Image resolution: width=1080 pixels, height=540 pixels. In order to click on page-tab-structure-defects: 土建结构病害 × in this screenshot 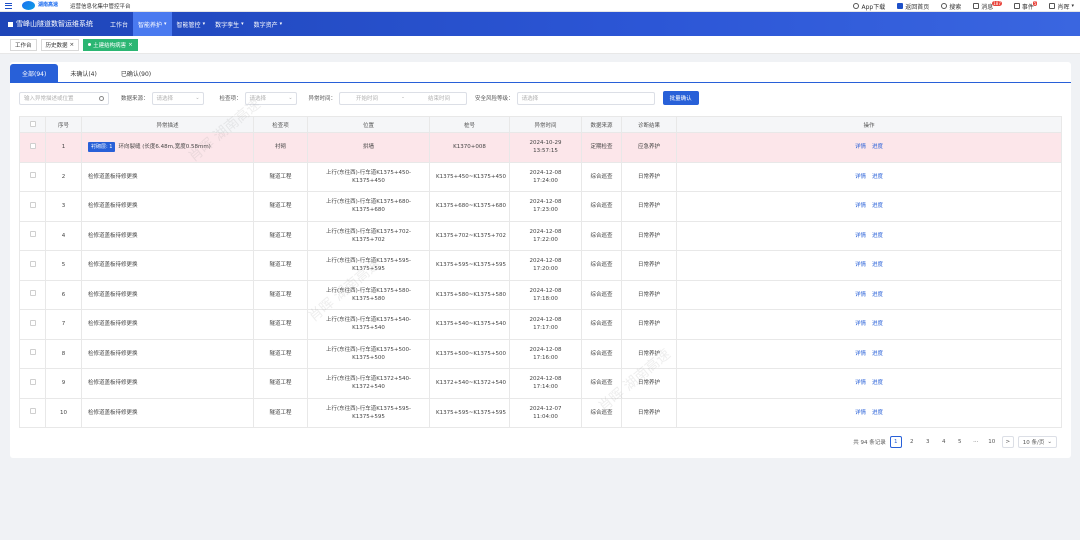, I will do `click(110, 44)`.